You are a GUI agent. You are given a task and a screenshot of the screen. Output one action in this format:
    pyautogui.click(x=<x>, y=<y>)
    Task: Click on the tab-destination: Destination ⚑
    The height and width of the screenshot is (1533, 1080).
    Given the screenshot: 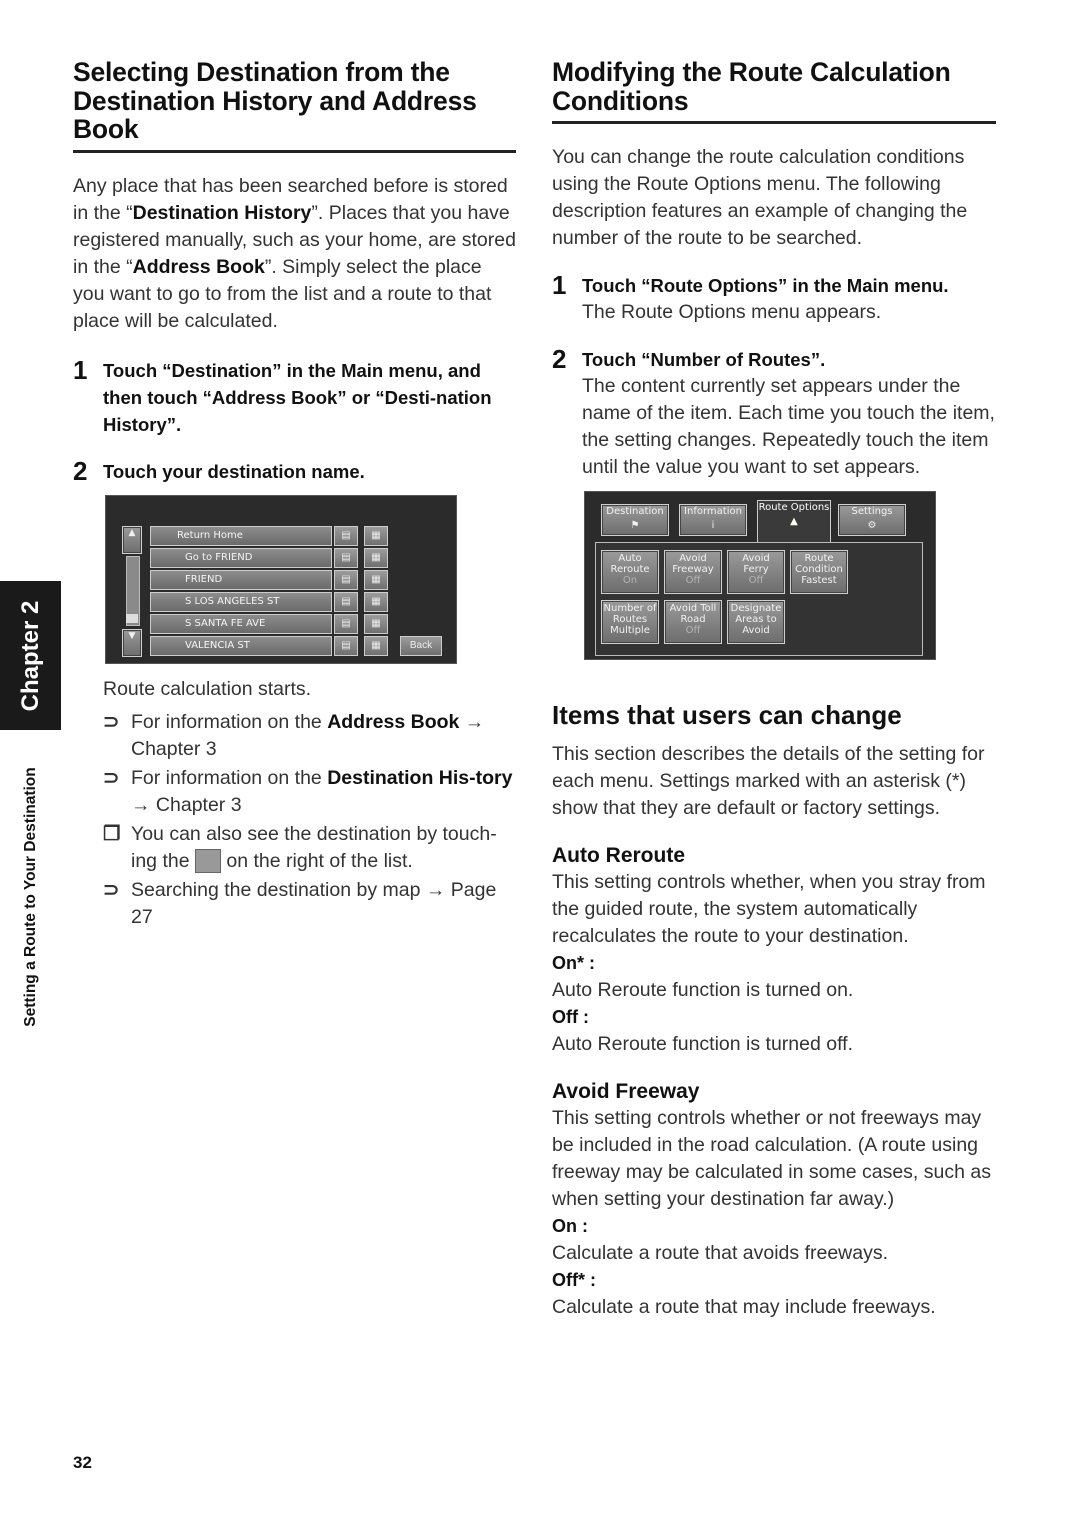 What is the action you would take?
    pyautogui.click(x=635, y=520)
    